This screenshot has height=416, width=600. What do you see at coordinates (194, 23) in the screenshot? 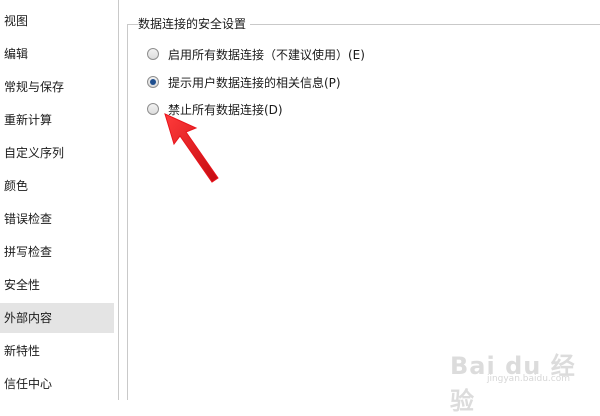
I see `group-title: 数据连接的安全设置` at bounding box center [194, 23].